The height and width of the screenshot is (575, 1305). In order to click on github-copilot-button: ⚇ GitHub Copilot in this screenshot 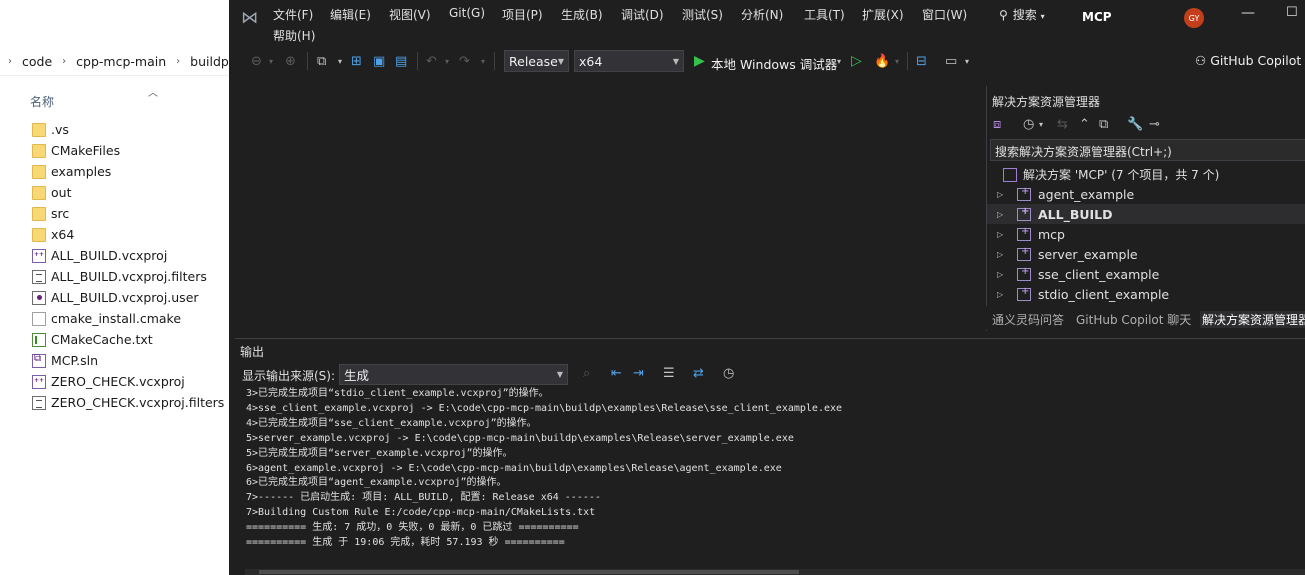, I will do `click(1248, 60)`.